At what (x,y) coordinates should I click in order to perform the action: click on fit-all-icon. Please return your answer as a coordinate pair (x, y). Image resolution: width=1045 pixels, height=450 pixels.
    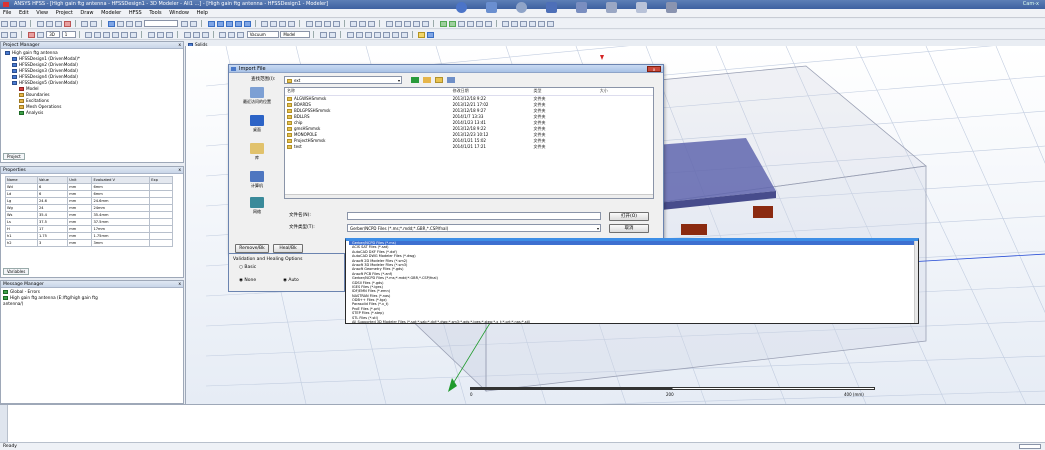
    Looking at the image, I should click on (193, 24).